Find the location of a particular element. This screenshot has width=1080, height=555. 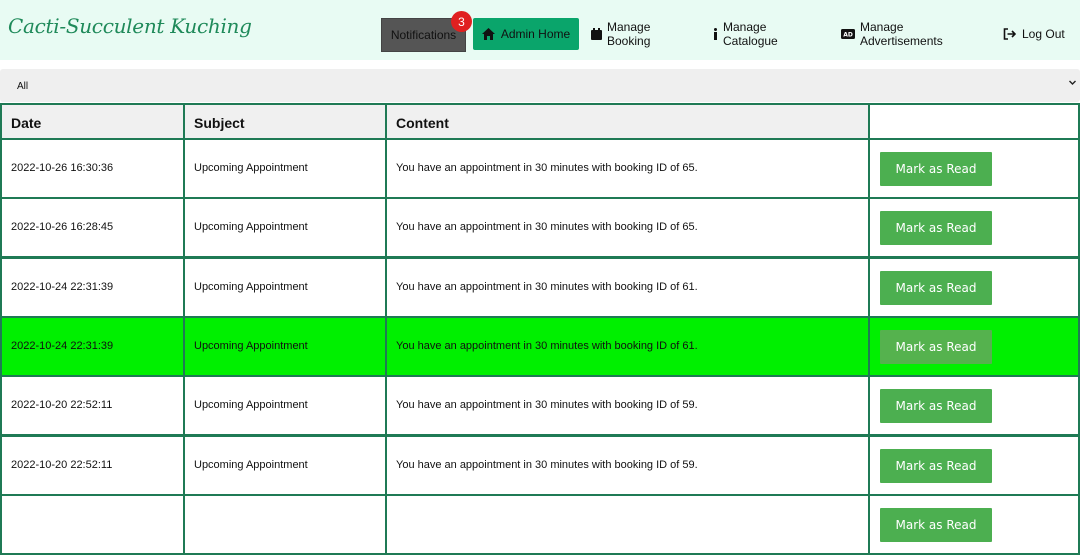

cell-content is located at coordinates (627, 524).